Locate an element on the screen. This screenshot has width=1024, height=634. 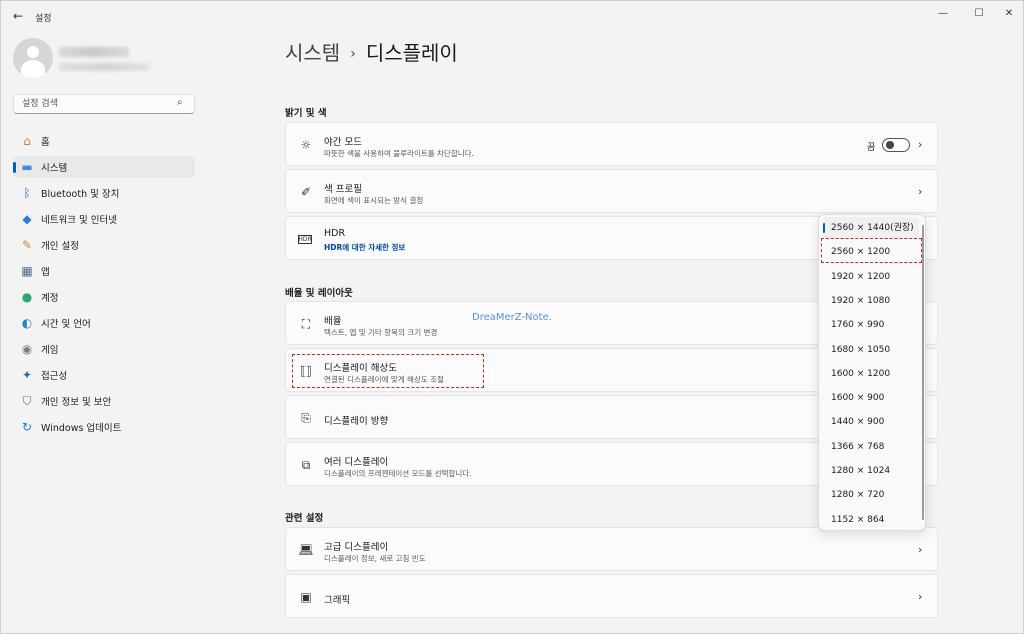
blurred-user-name is located at coordinates (94, 52).